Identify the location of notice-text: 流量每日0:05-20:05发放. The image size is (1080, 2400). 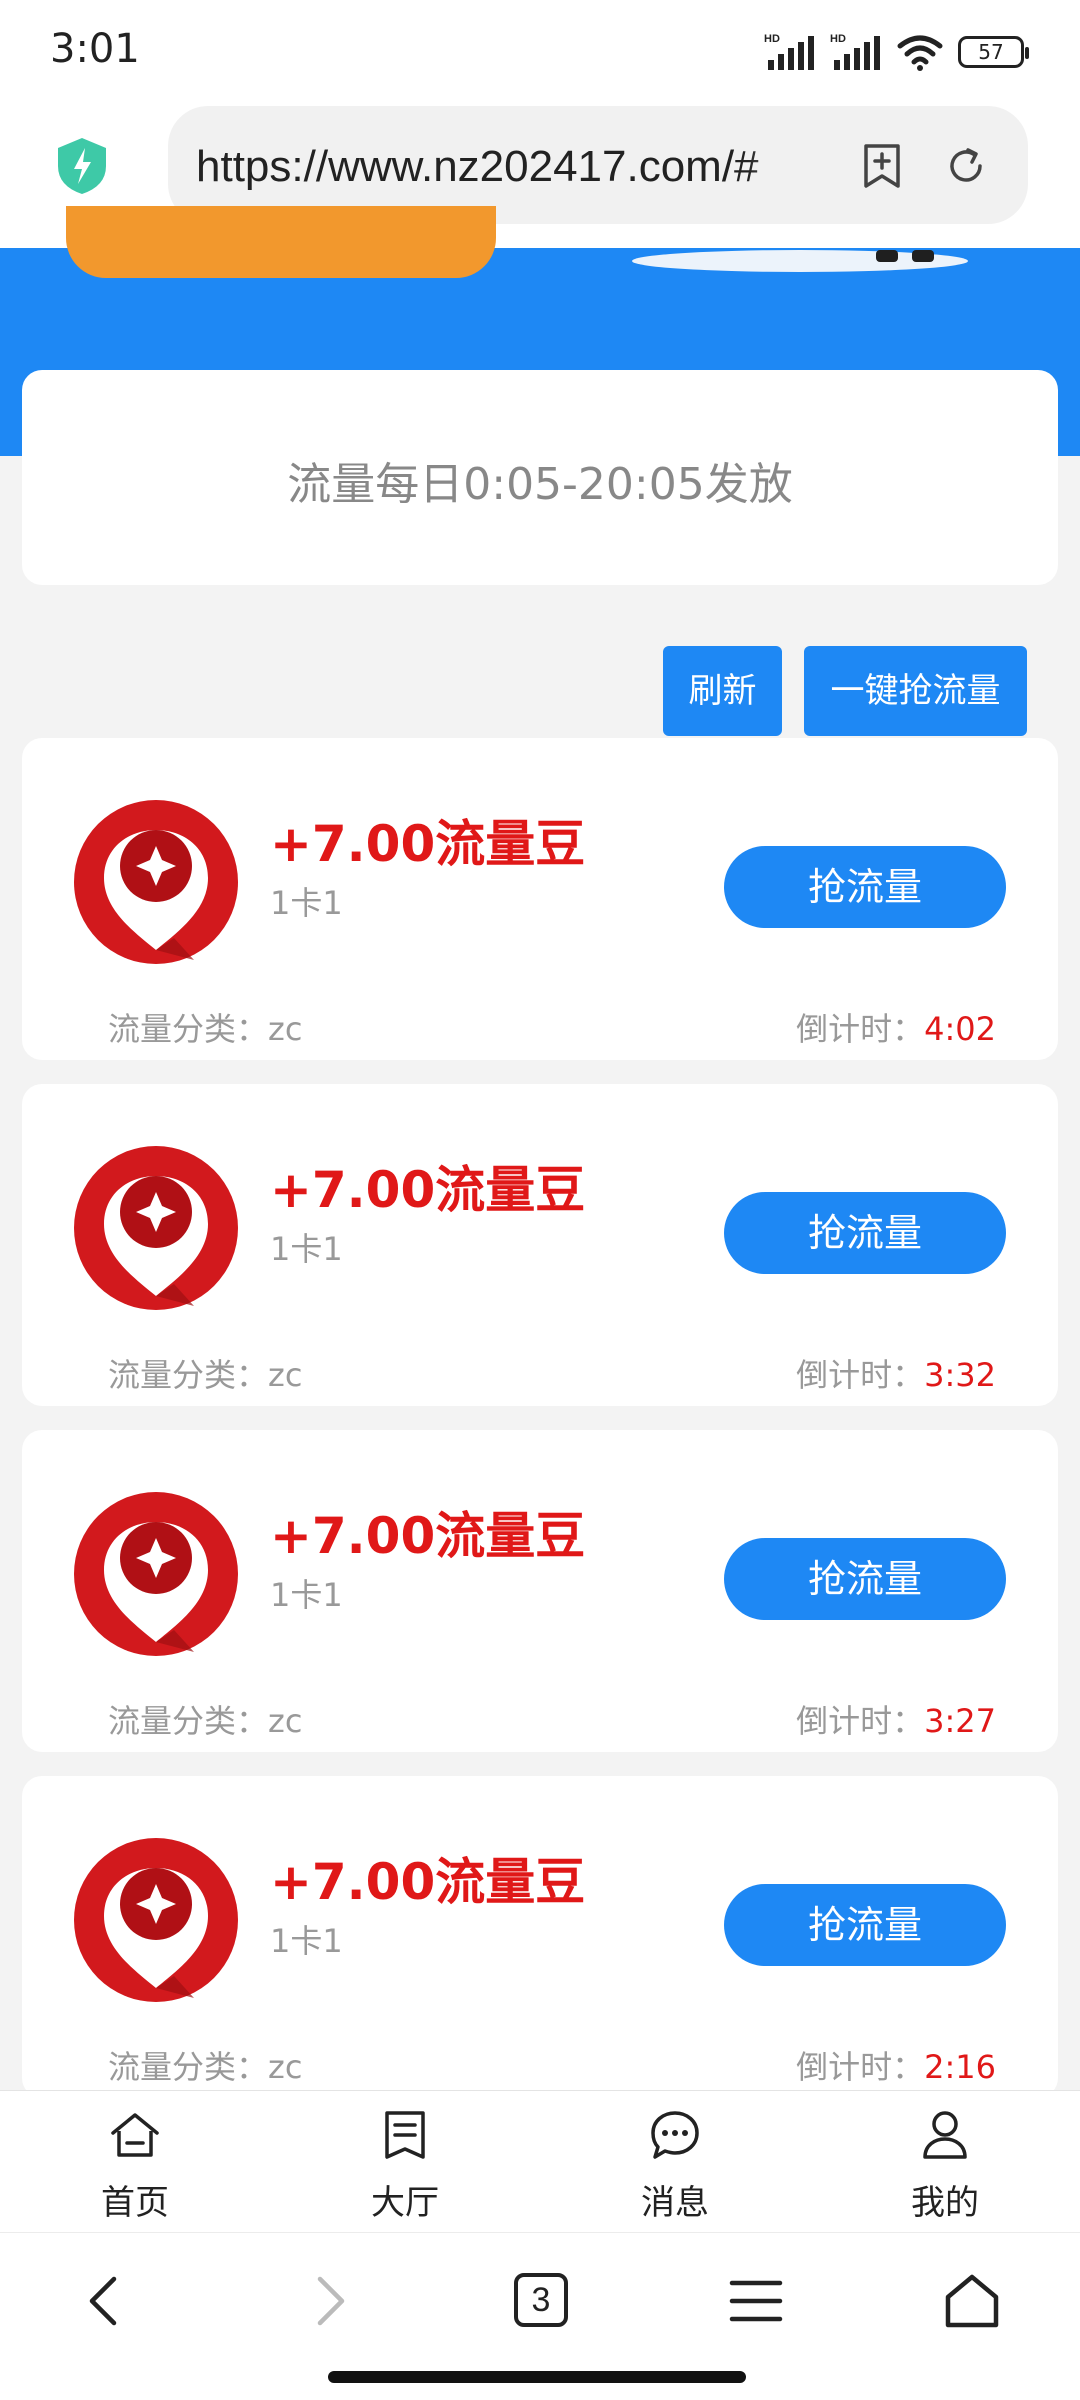
(540, 484).